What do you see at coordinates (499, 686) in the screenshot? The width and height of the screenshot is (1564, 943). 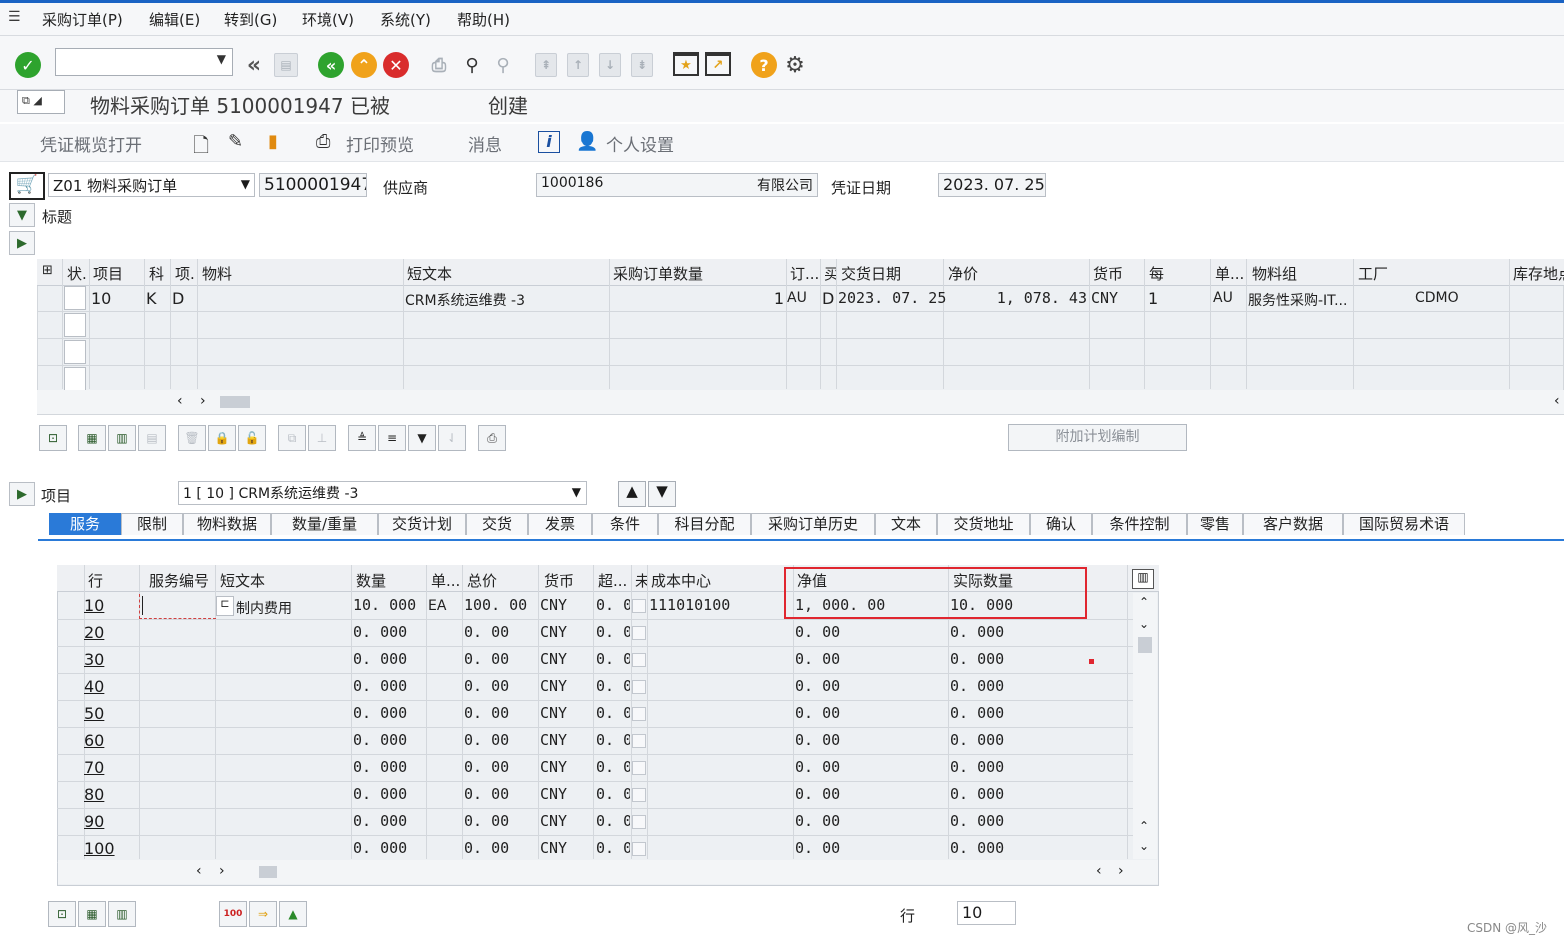 I see `service-gross: 0. 00` at bounding box center [499, 686].